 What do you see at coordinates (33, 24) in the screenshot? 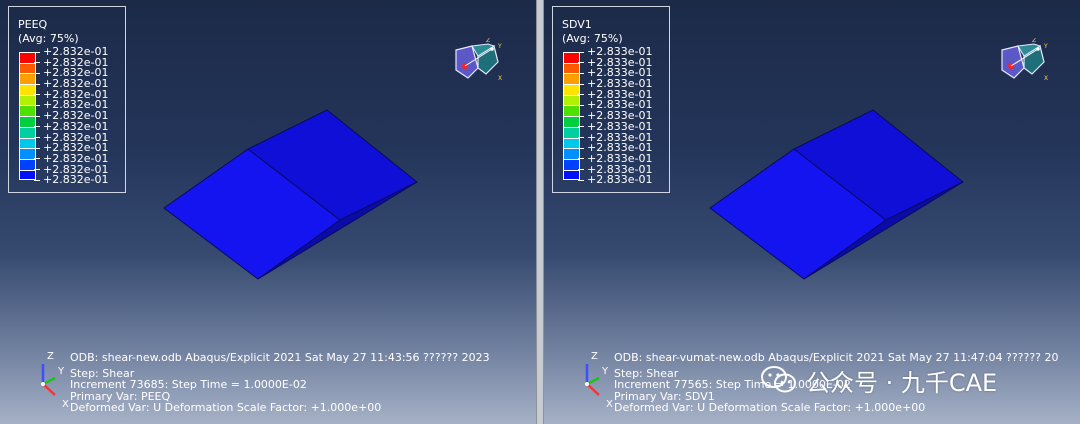
I see `legend-variable: PEEQ` at bounding box center [33, 24].